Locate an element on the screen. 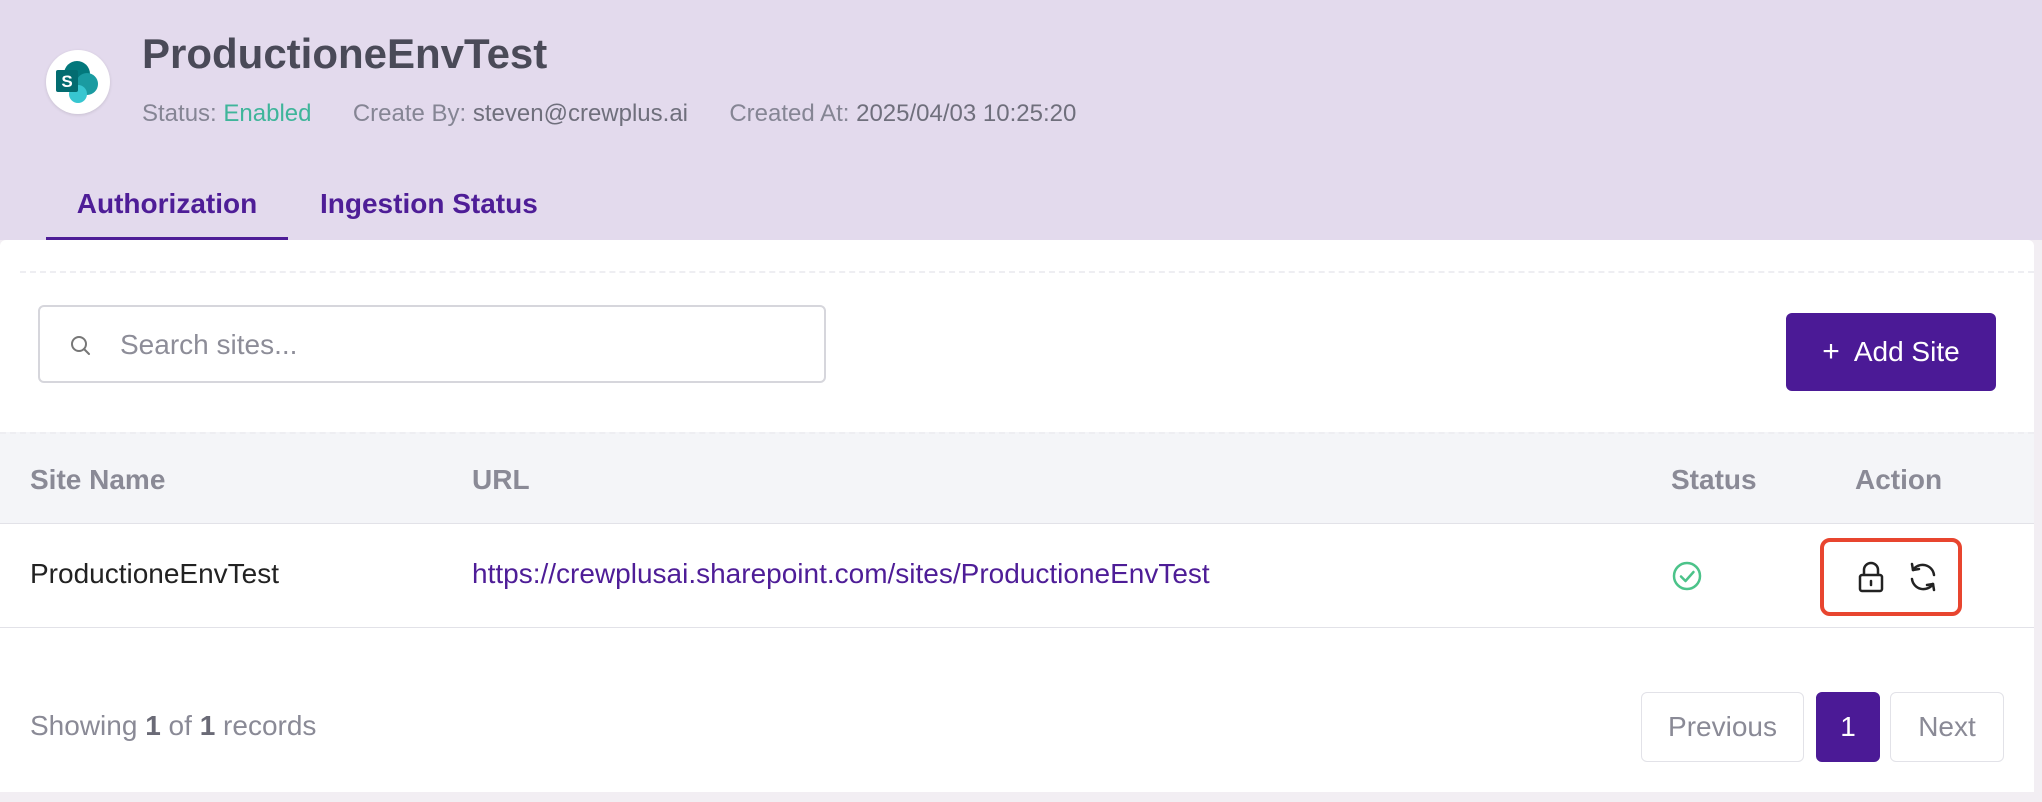  page-1-button: 1 is located at coordinates (1848, 727).